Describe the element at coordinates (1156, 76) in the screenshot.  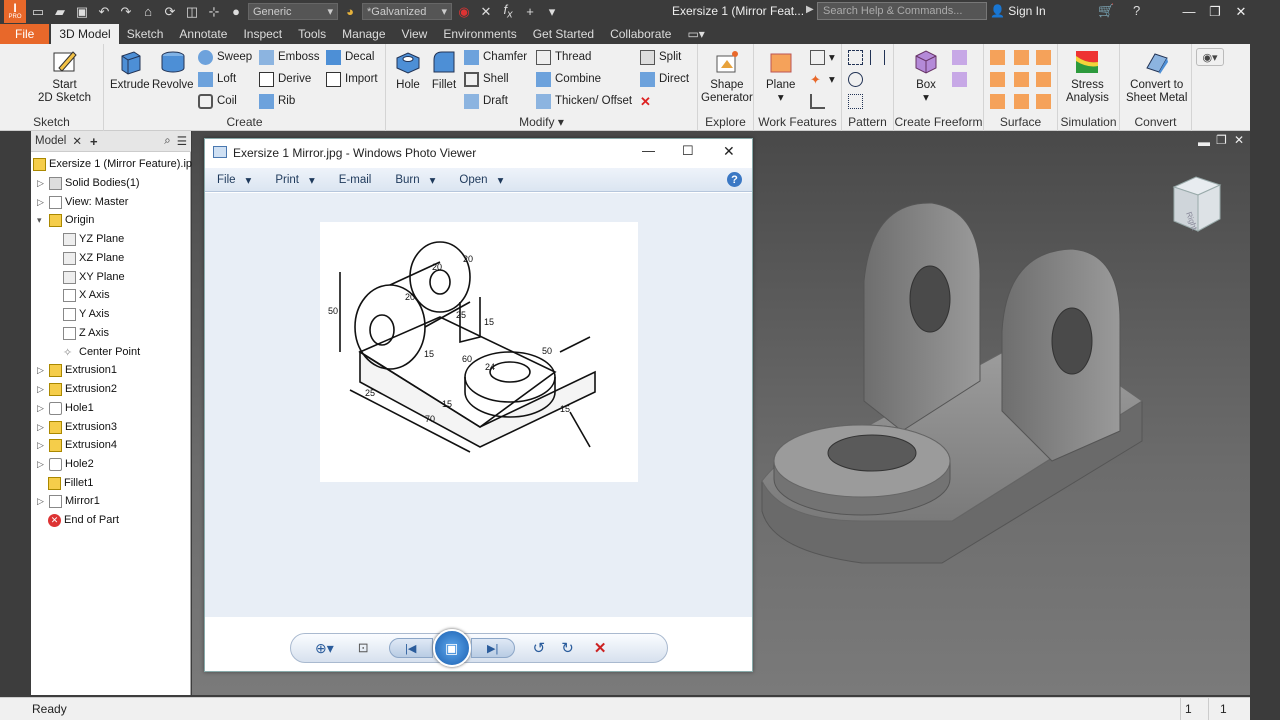
I see `convert-sheet-metal-button: Convert to Sheet Metal` at that location.